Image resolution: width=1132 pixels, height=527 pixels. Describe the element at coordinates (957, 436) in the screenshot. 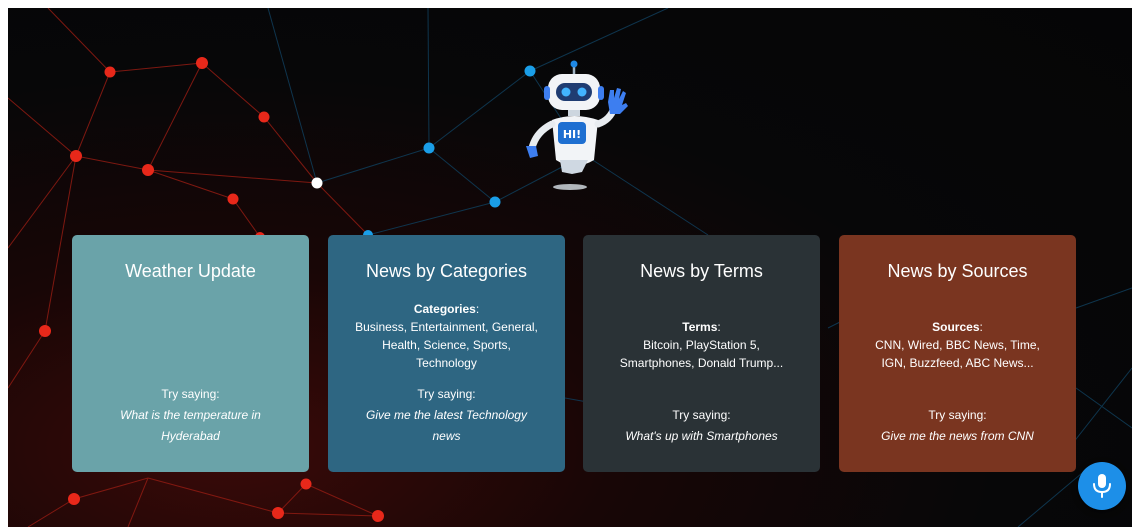

I see `example-line: Give me the news from CNN` at that location.